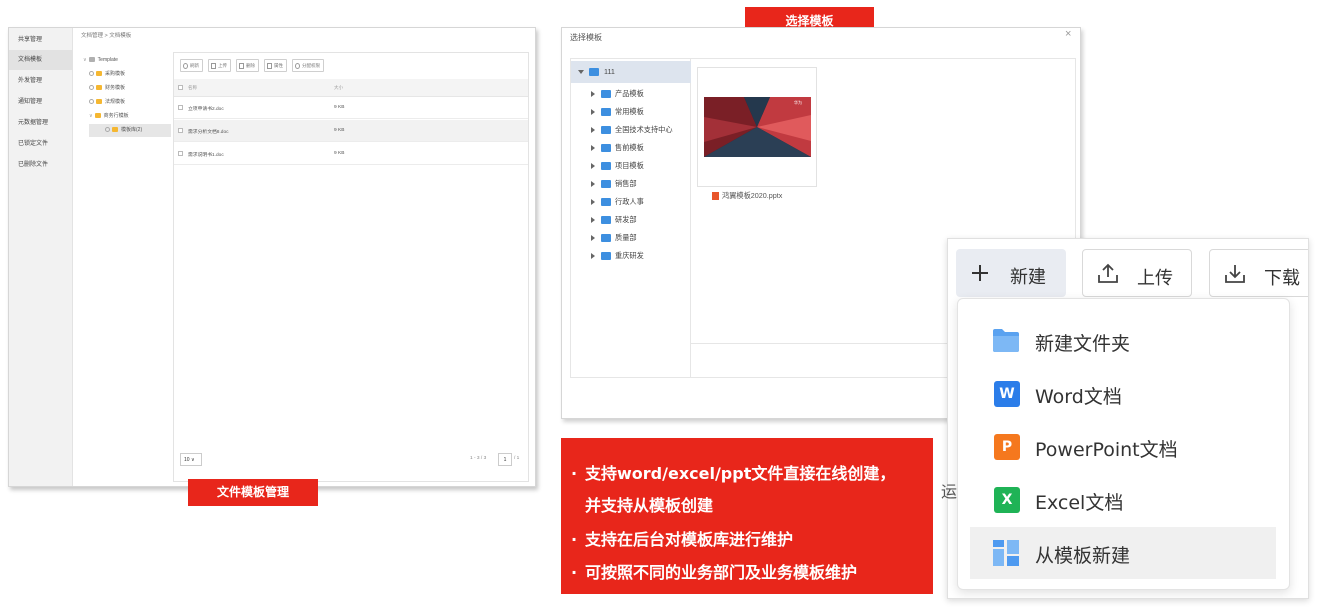 This screenshot has width=1319, height=613. Describe the element at coordinates (41, 123) in the screenshot. I see `sidebar-item-metadata: 元数据管理` at that location.